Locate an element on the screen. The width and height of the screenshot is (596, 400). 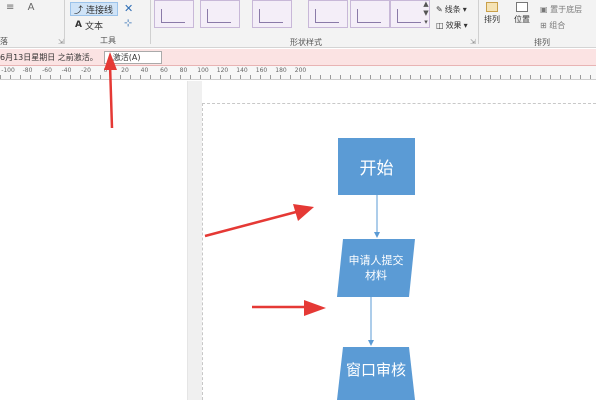
effect-icon: ◫ is located at coordinates (440, 25).